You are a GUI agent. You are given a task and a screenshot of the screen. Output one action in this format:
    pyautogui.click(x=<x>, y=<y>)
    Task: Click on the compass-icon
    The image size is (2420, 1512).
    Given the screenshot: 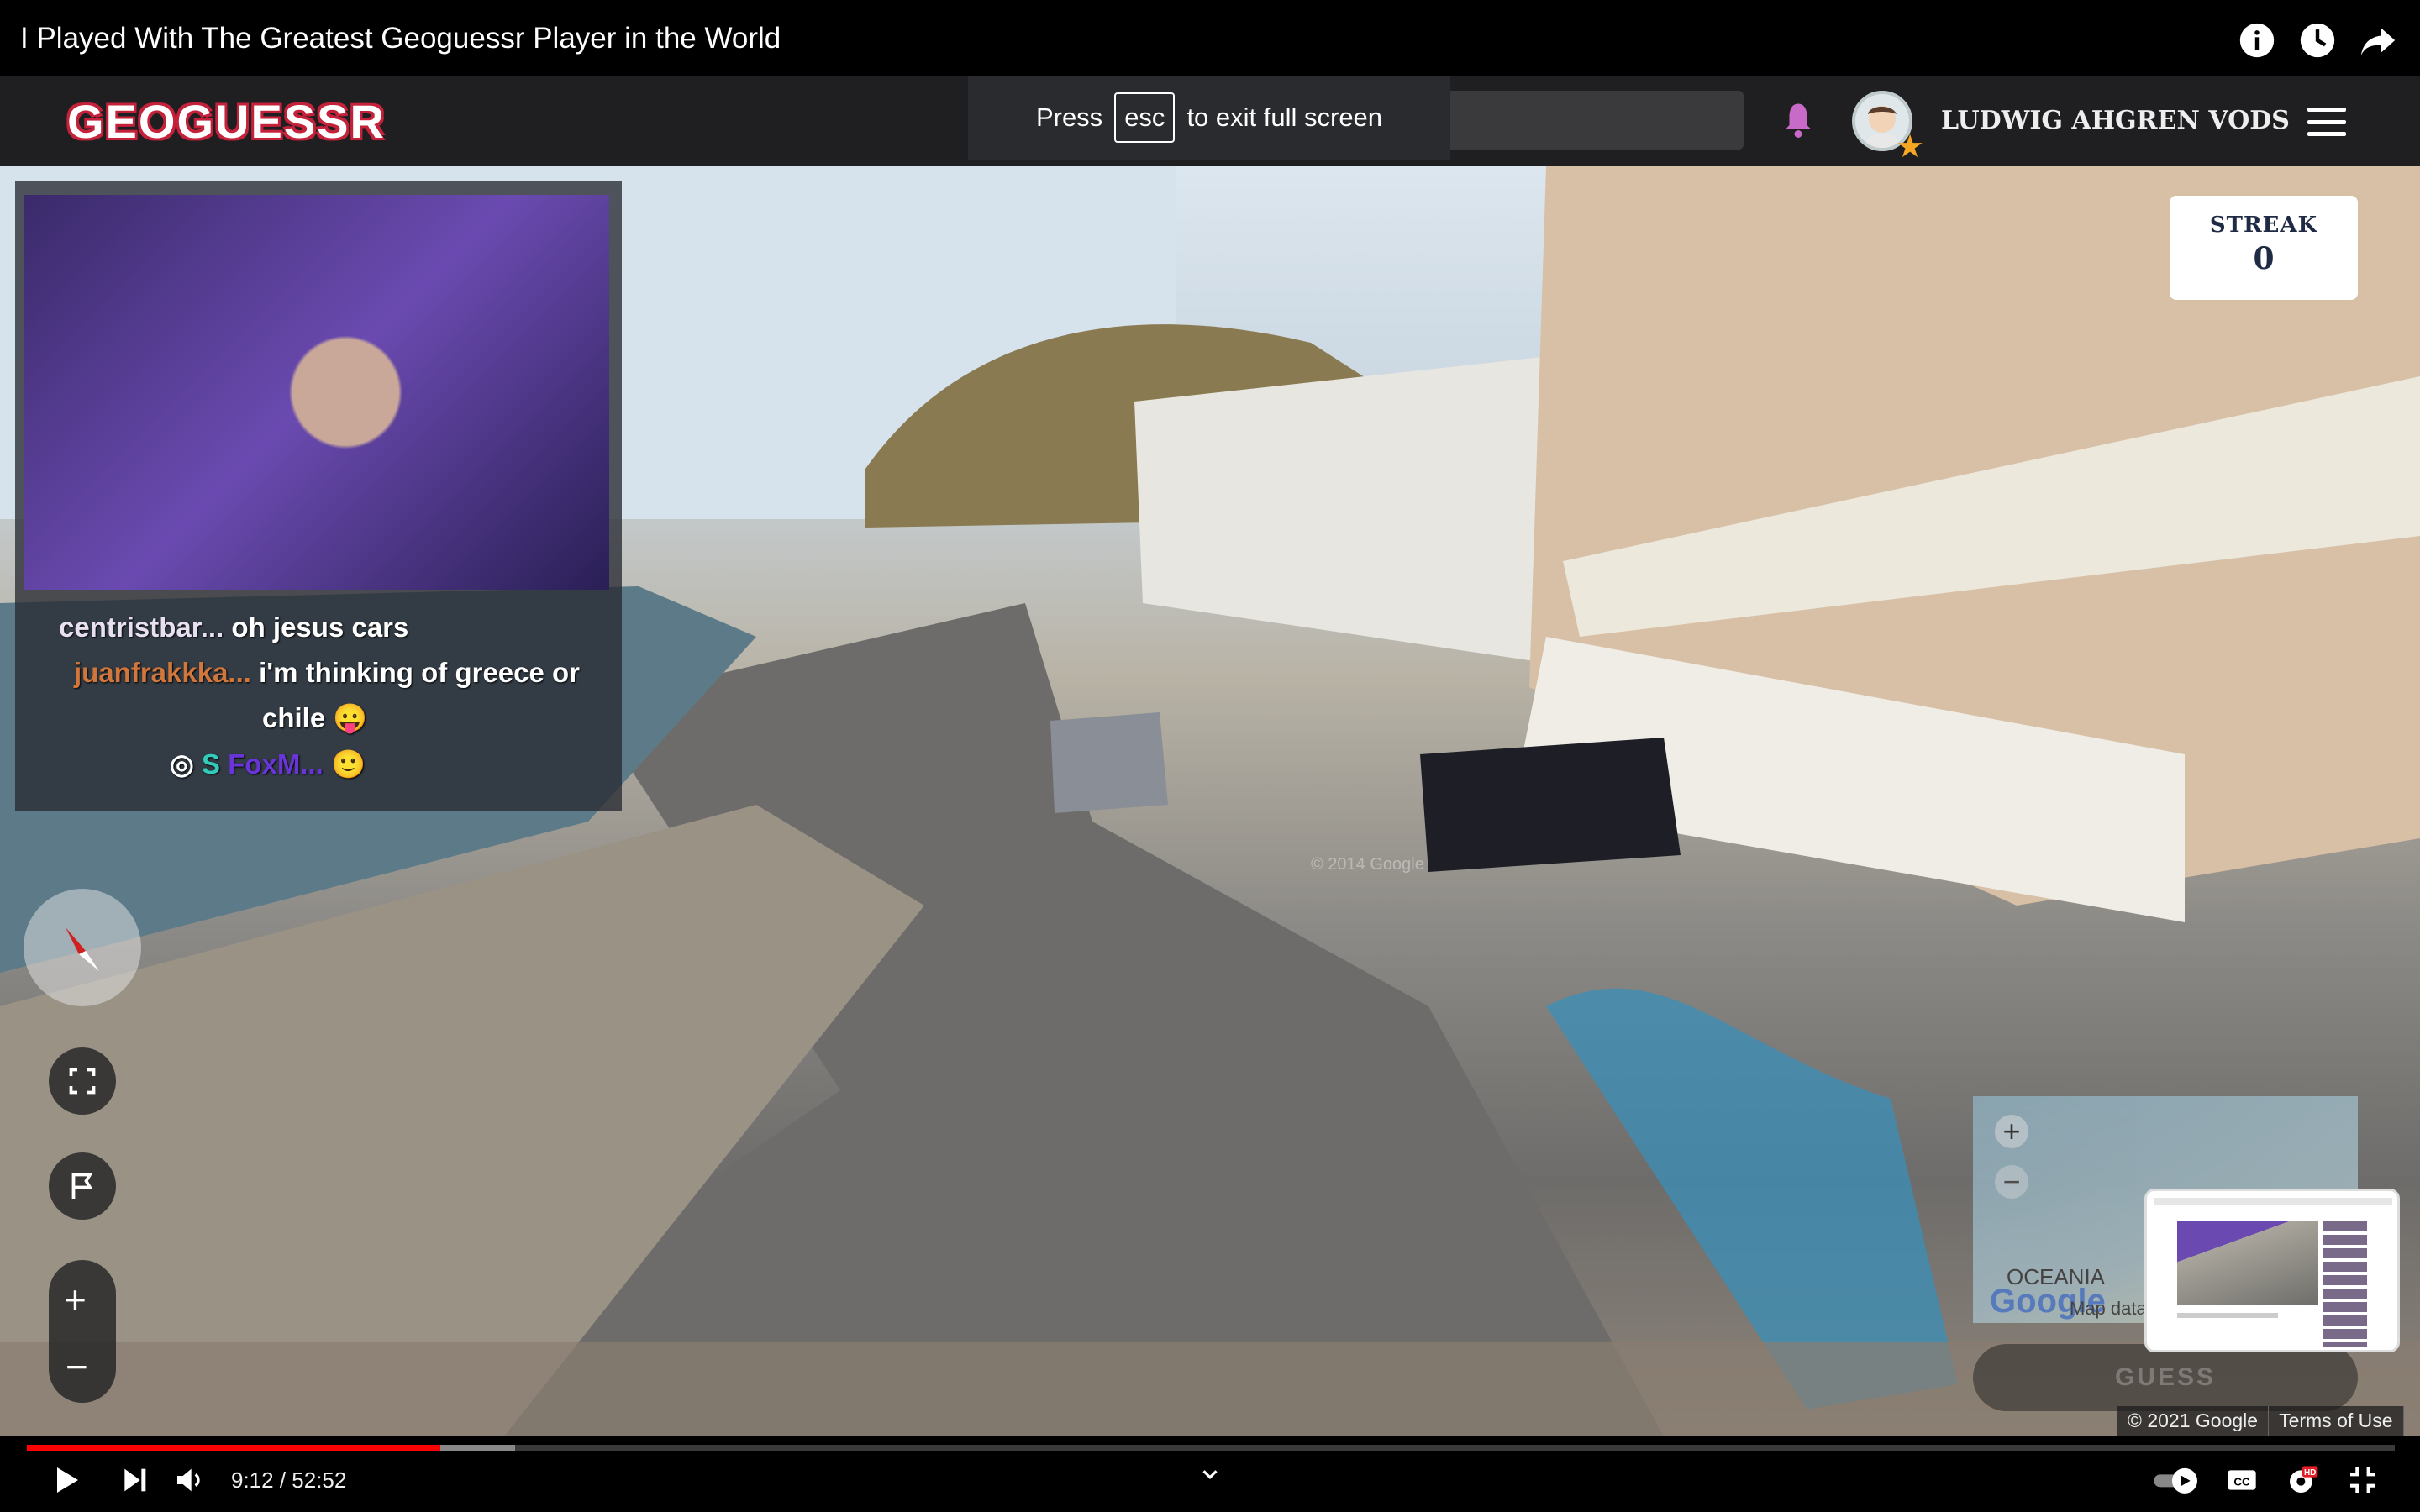 What is the action you would take?
    pyautogui.click(x=82, y=947)
    